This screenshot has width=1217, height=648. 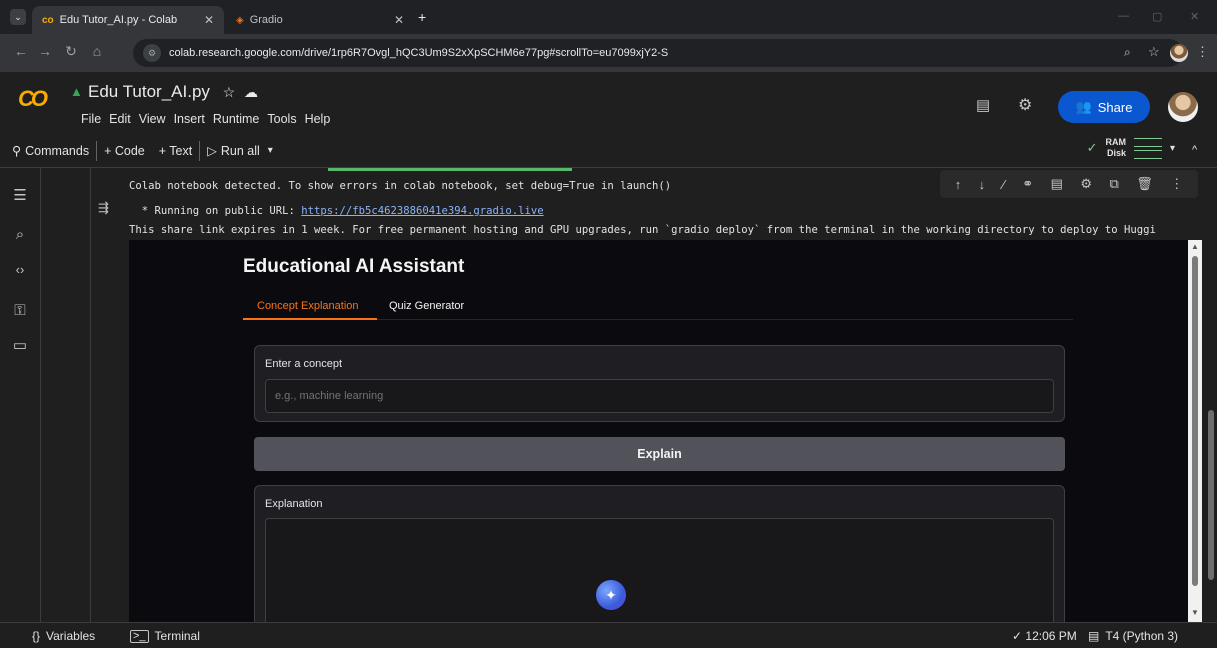 What do you see at coordinates (1004, 184) in the screenshot?
I see `magic-wand-icon: ⁄` at bounding box center [1004, 184].